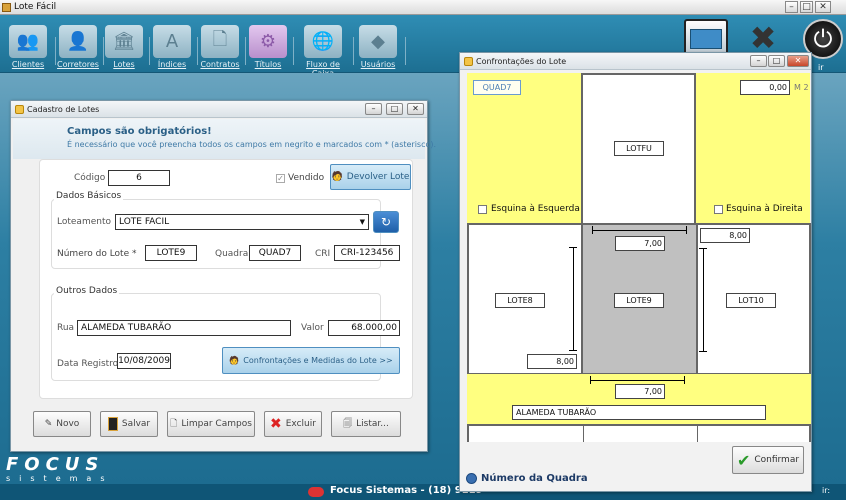  I want to click on codigo-label: Código, so click(90, 178).